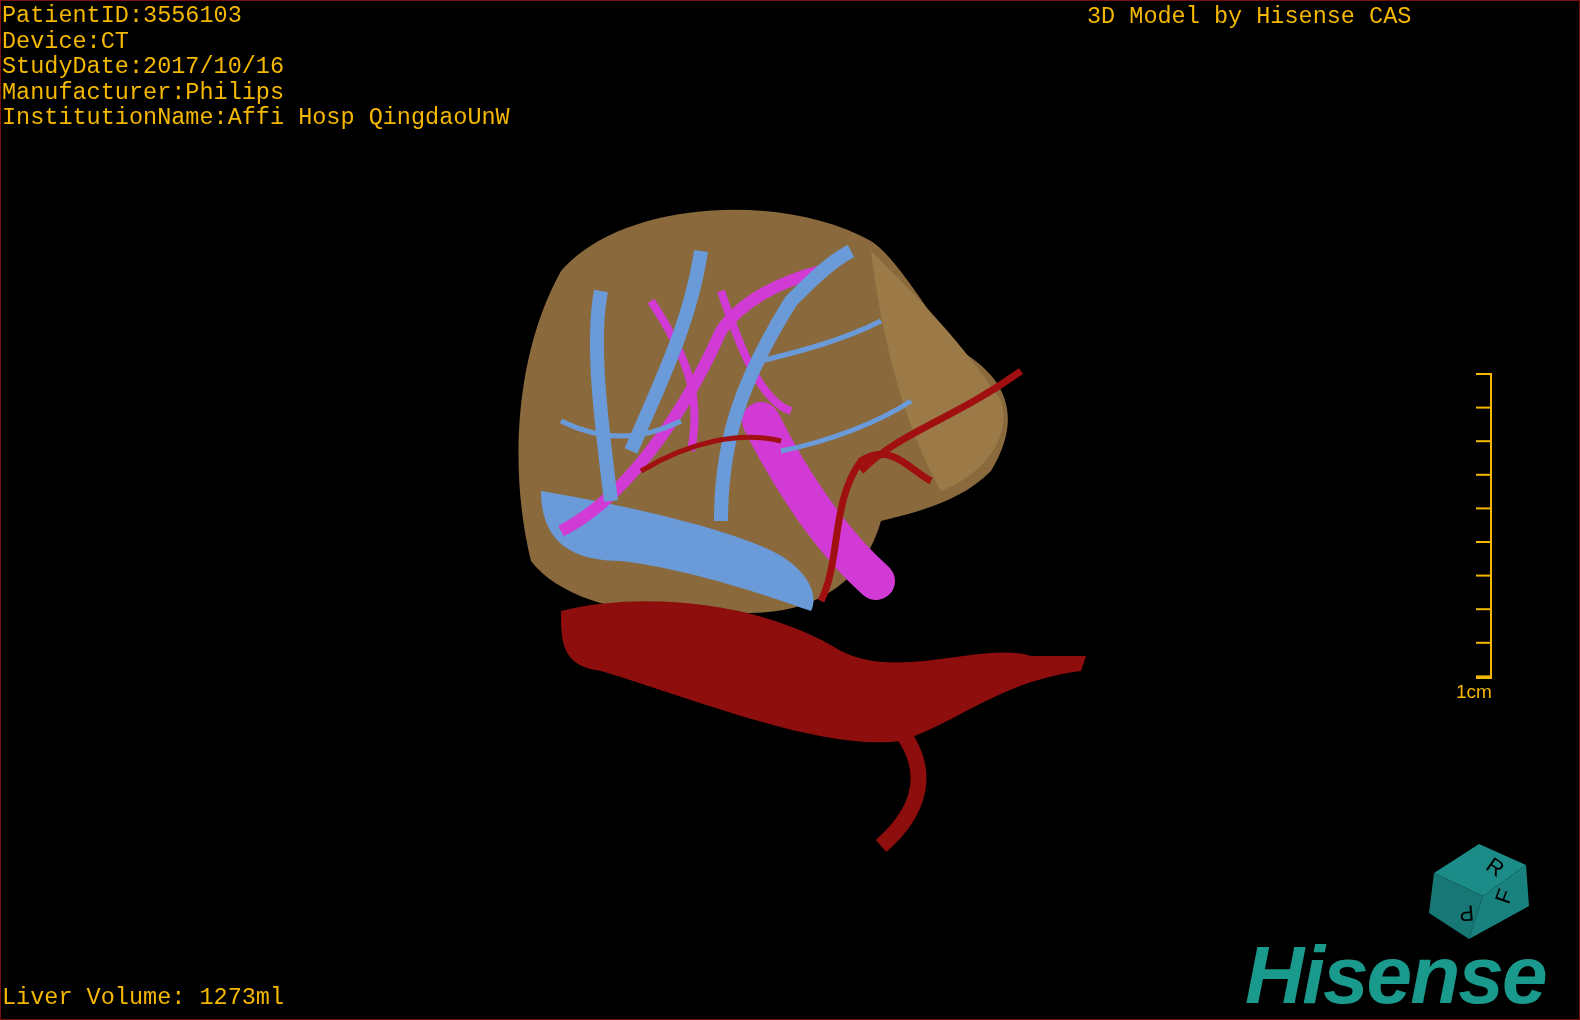 Image resolution: width=1580 pixels, height=1020 pixels. I want to click on logo-text: Hisense, so click(1395, 975).